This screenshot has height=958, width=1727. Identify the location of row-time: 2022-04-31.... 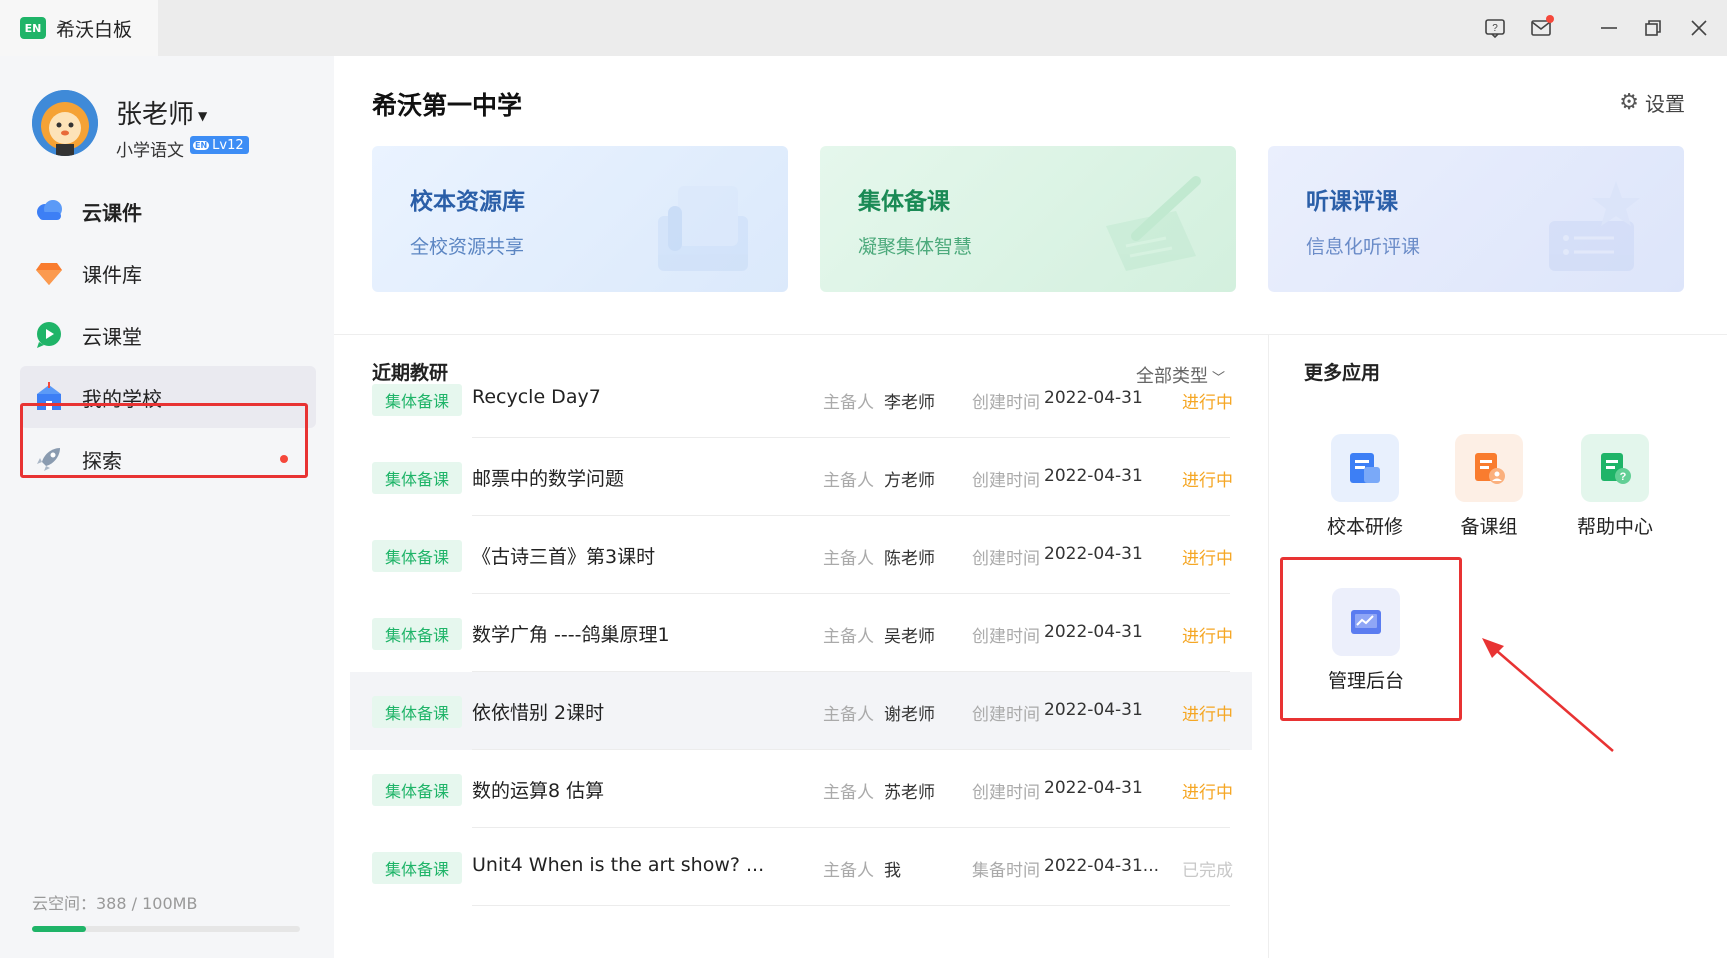
(1102, 866).